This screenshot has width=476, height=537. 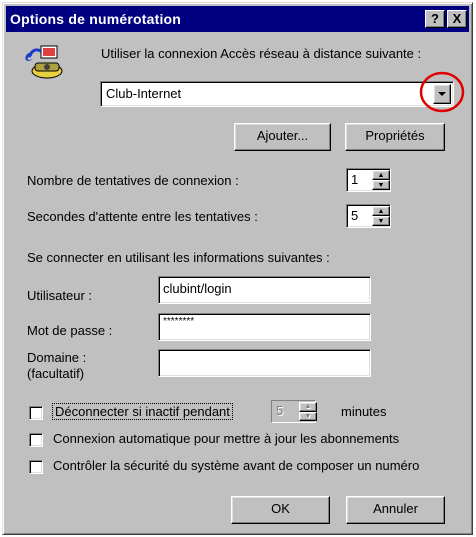 What do you see at coordinates (280, 510) in the screenshot?
I see `ok-button: OK` at bounding box center [280, 510].